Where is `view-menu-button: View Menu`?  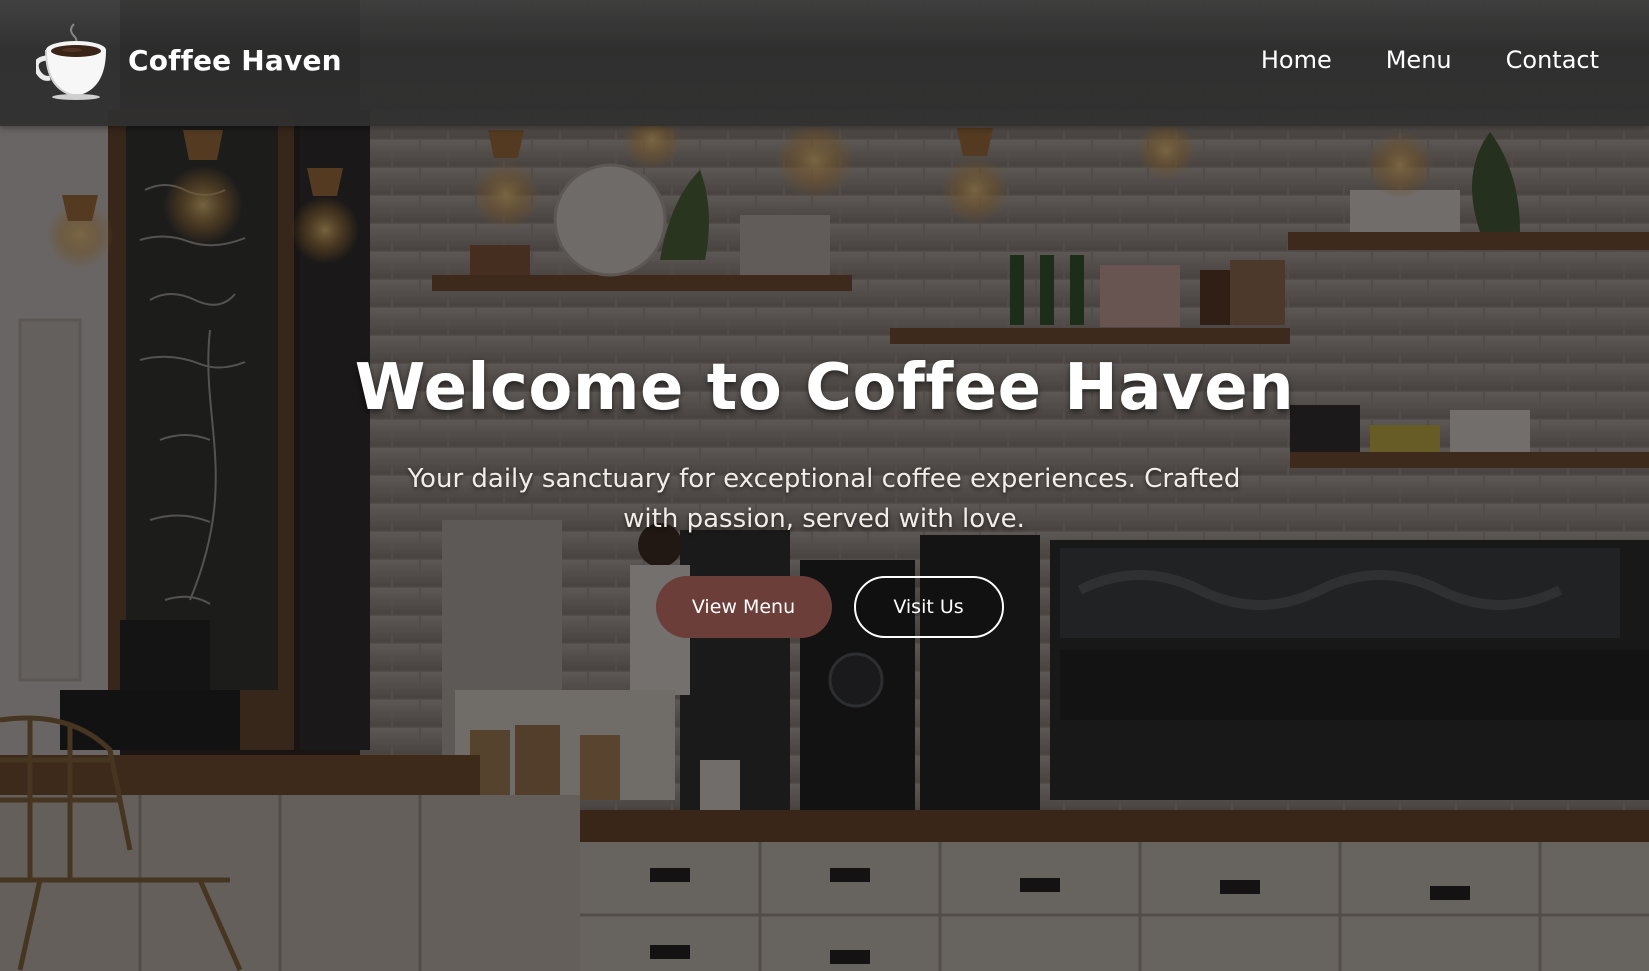 view-menu-button: View Menu is located at coordinates (743, 607).